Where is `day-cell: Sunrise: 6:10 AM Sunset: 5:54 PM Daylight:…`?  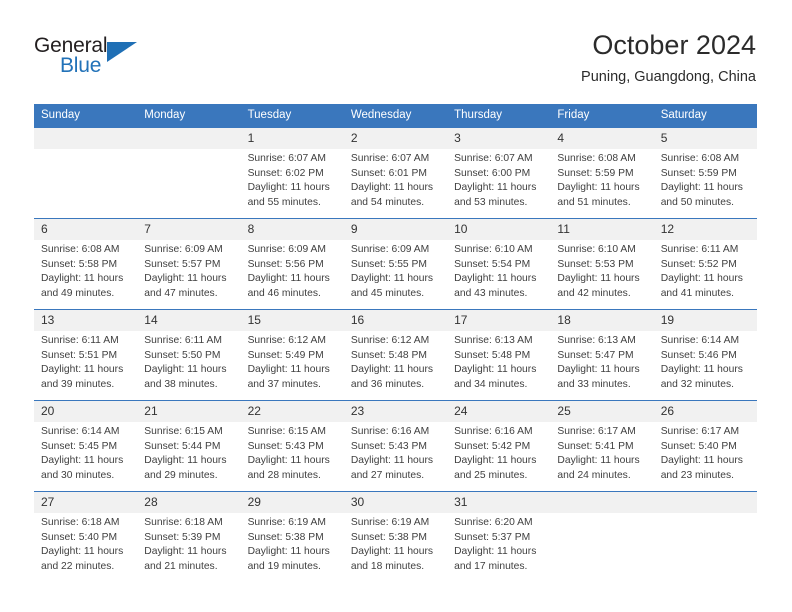
day-cell: Sunrise: 6:10 AM Sunset: 5:54 PM Daylight:… is located at coordinates (498, 274).